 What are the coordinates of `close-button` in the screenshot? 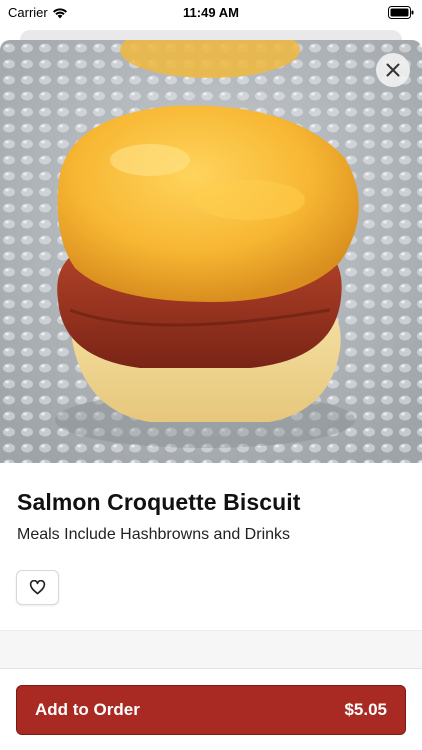 It's located at (393, 70).